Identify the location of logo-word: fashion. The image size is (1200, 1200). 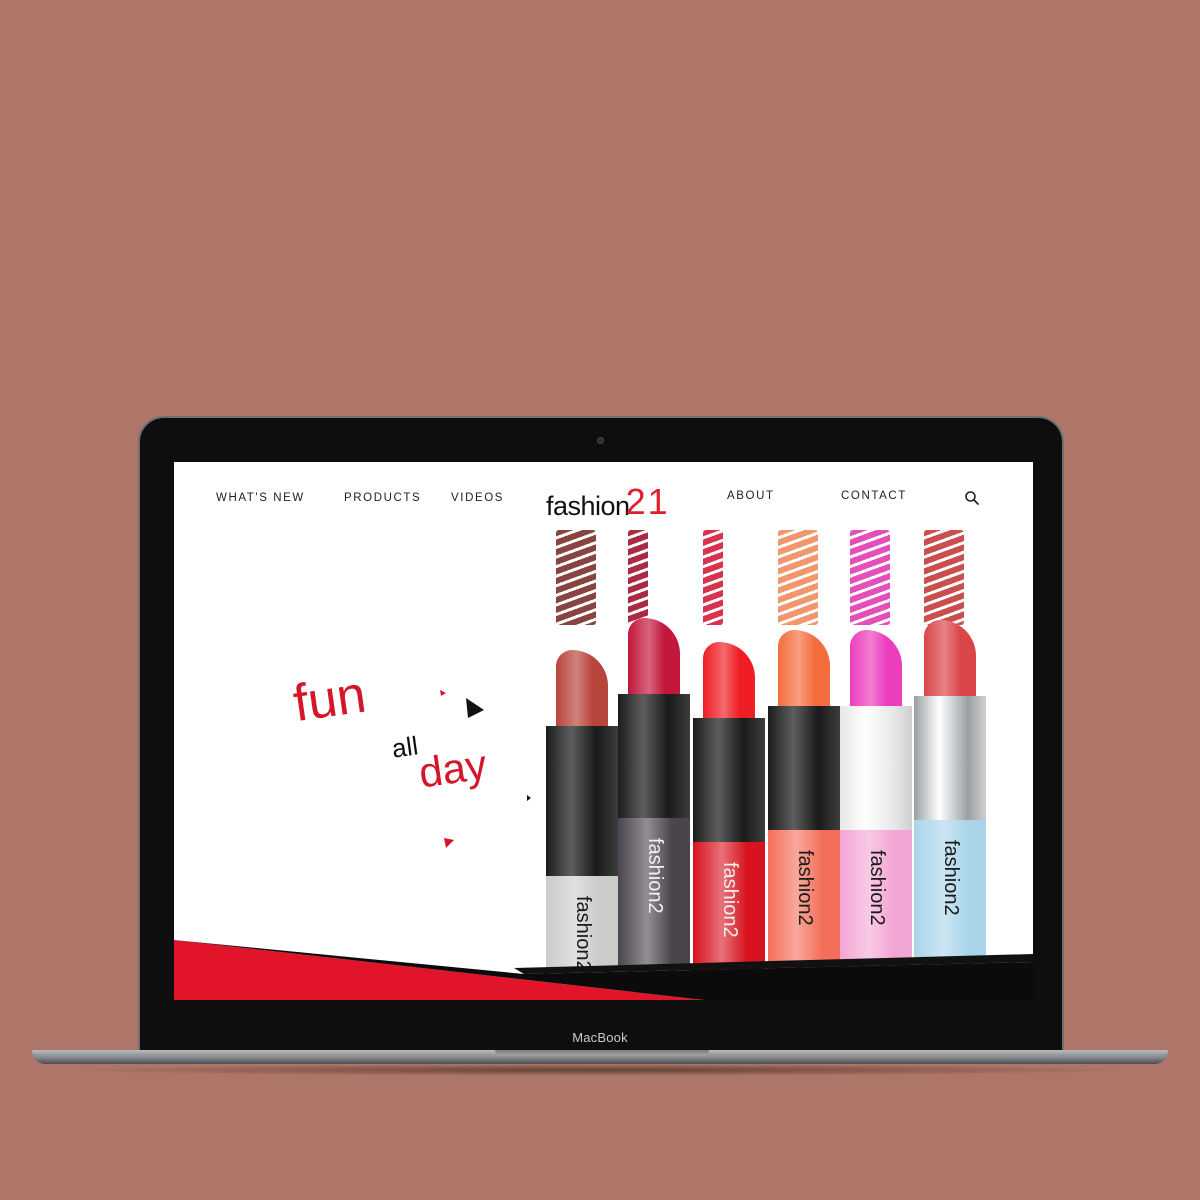
(588, 506).